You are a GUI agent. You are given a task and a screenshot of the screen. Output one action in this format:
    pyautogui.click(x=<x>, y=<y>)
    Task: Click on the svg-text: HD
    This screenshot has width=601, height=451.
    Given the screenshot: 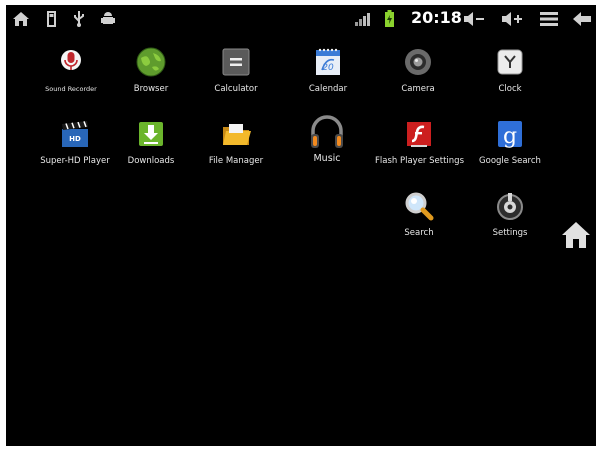 What is the action you would take?
    pyautogui.click(x=75, y=139)
    